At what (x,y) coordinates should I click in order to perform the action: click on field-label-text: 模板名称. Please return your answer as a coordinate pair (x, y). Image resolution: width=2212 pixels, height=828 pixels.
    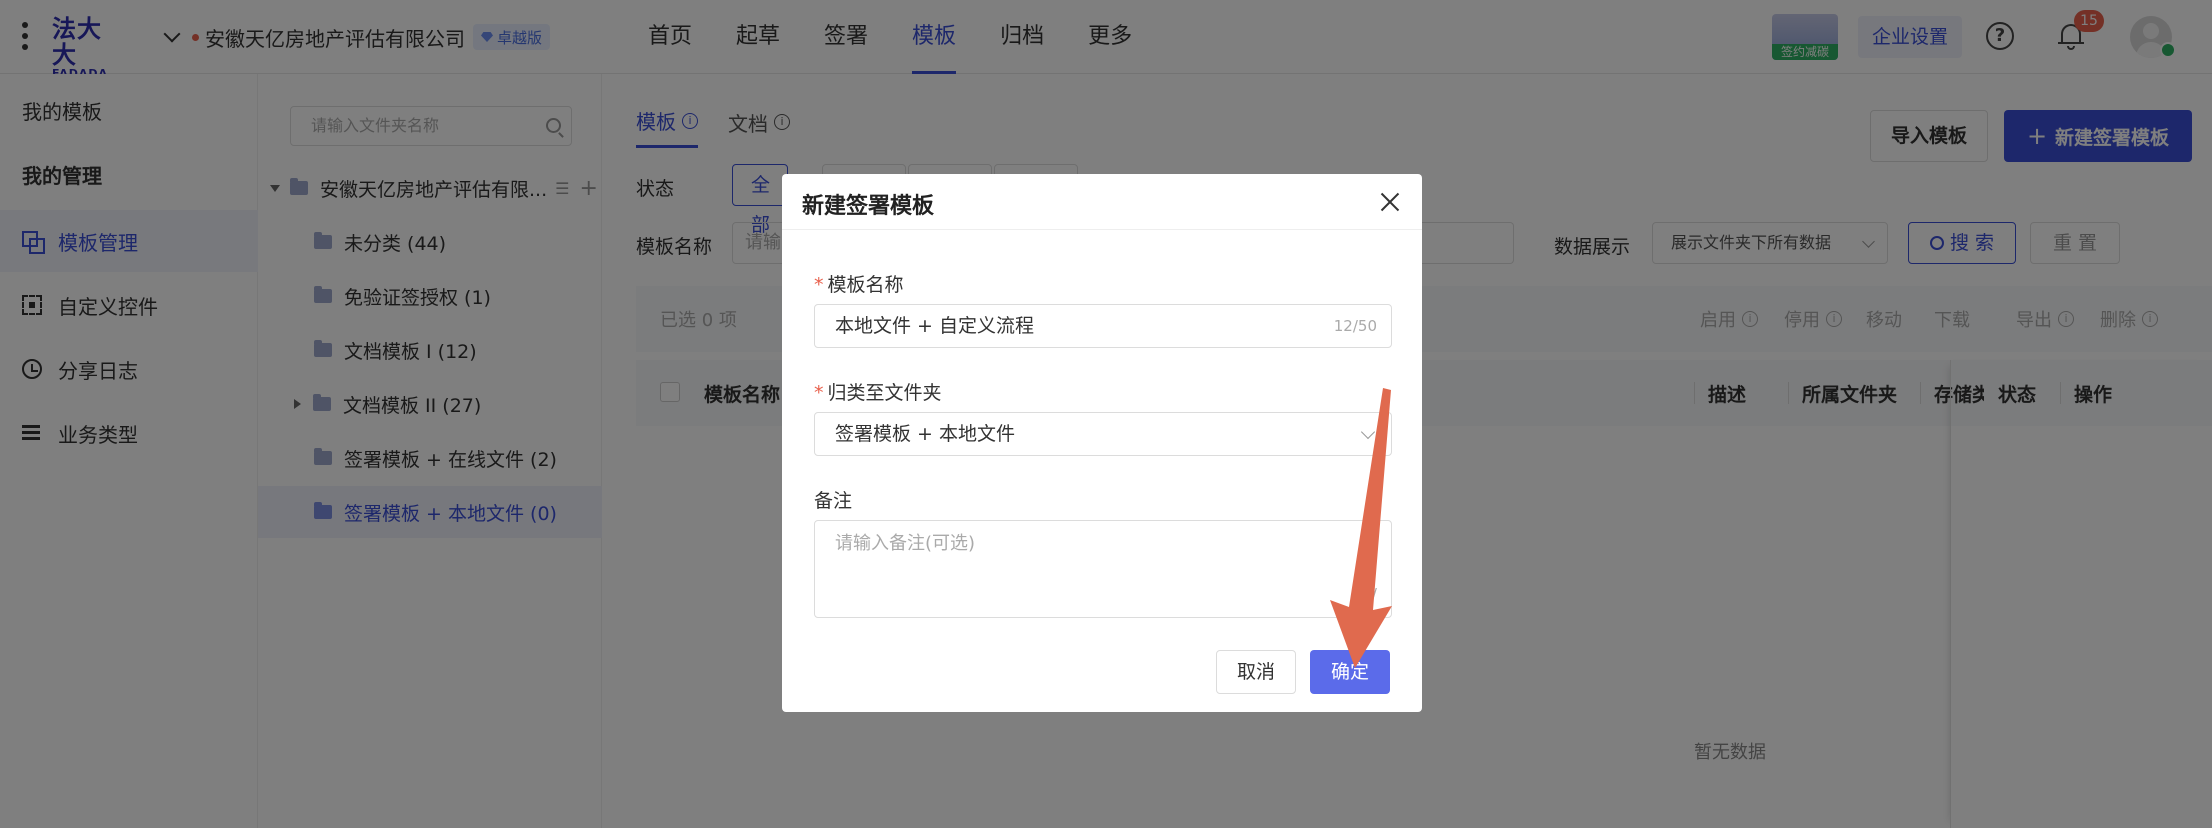
    Looking at the image, I should click on (865, 285).